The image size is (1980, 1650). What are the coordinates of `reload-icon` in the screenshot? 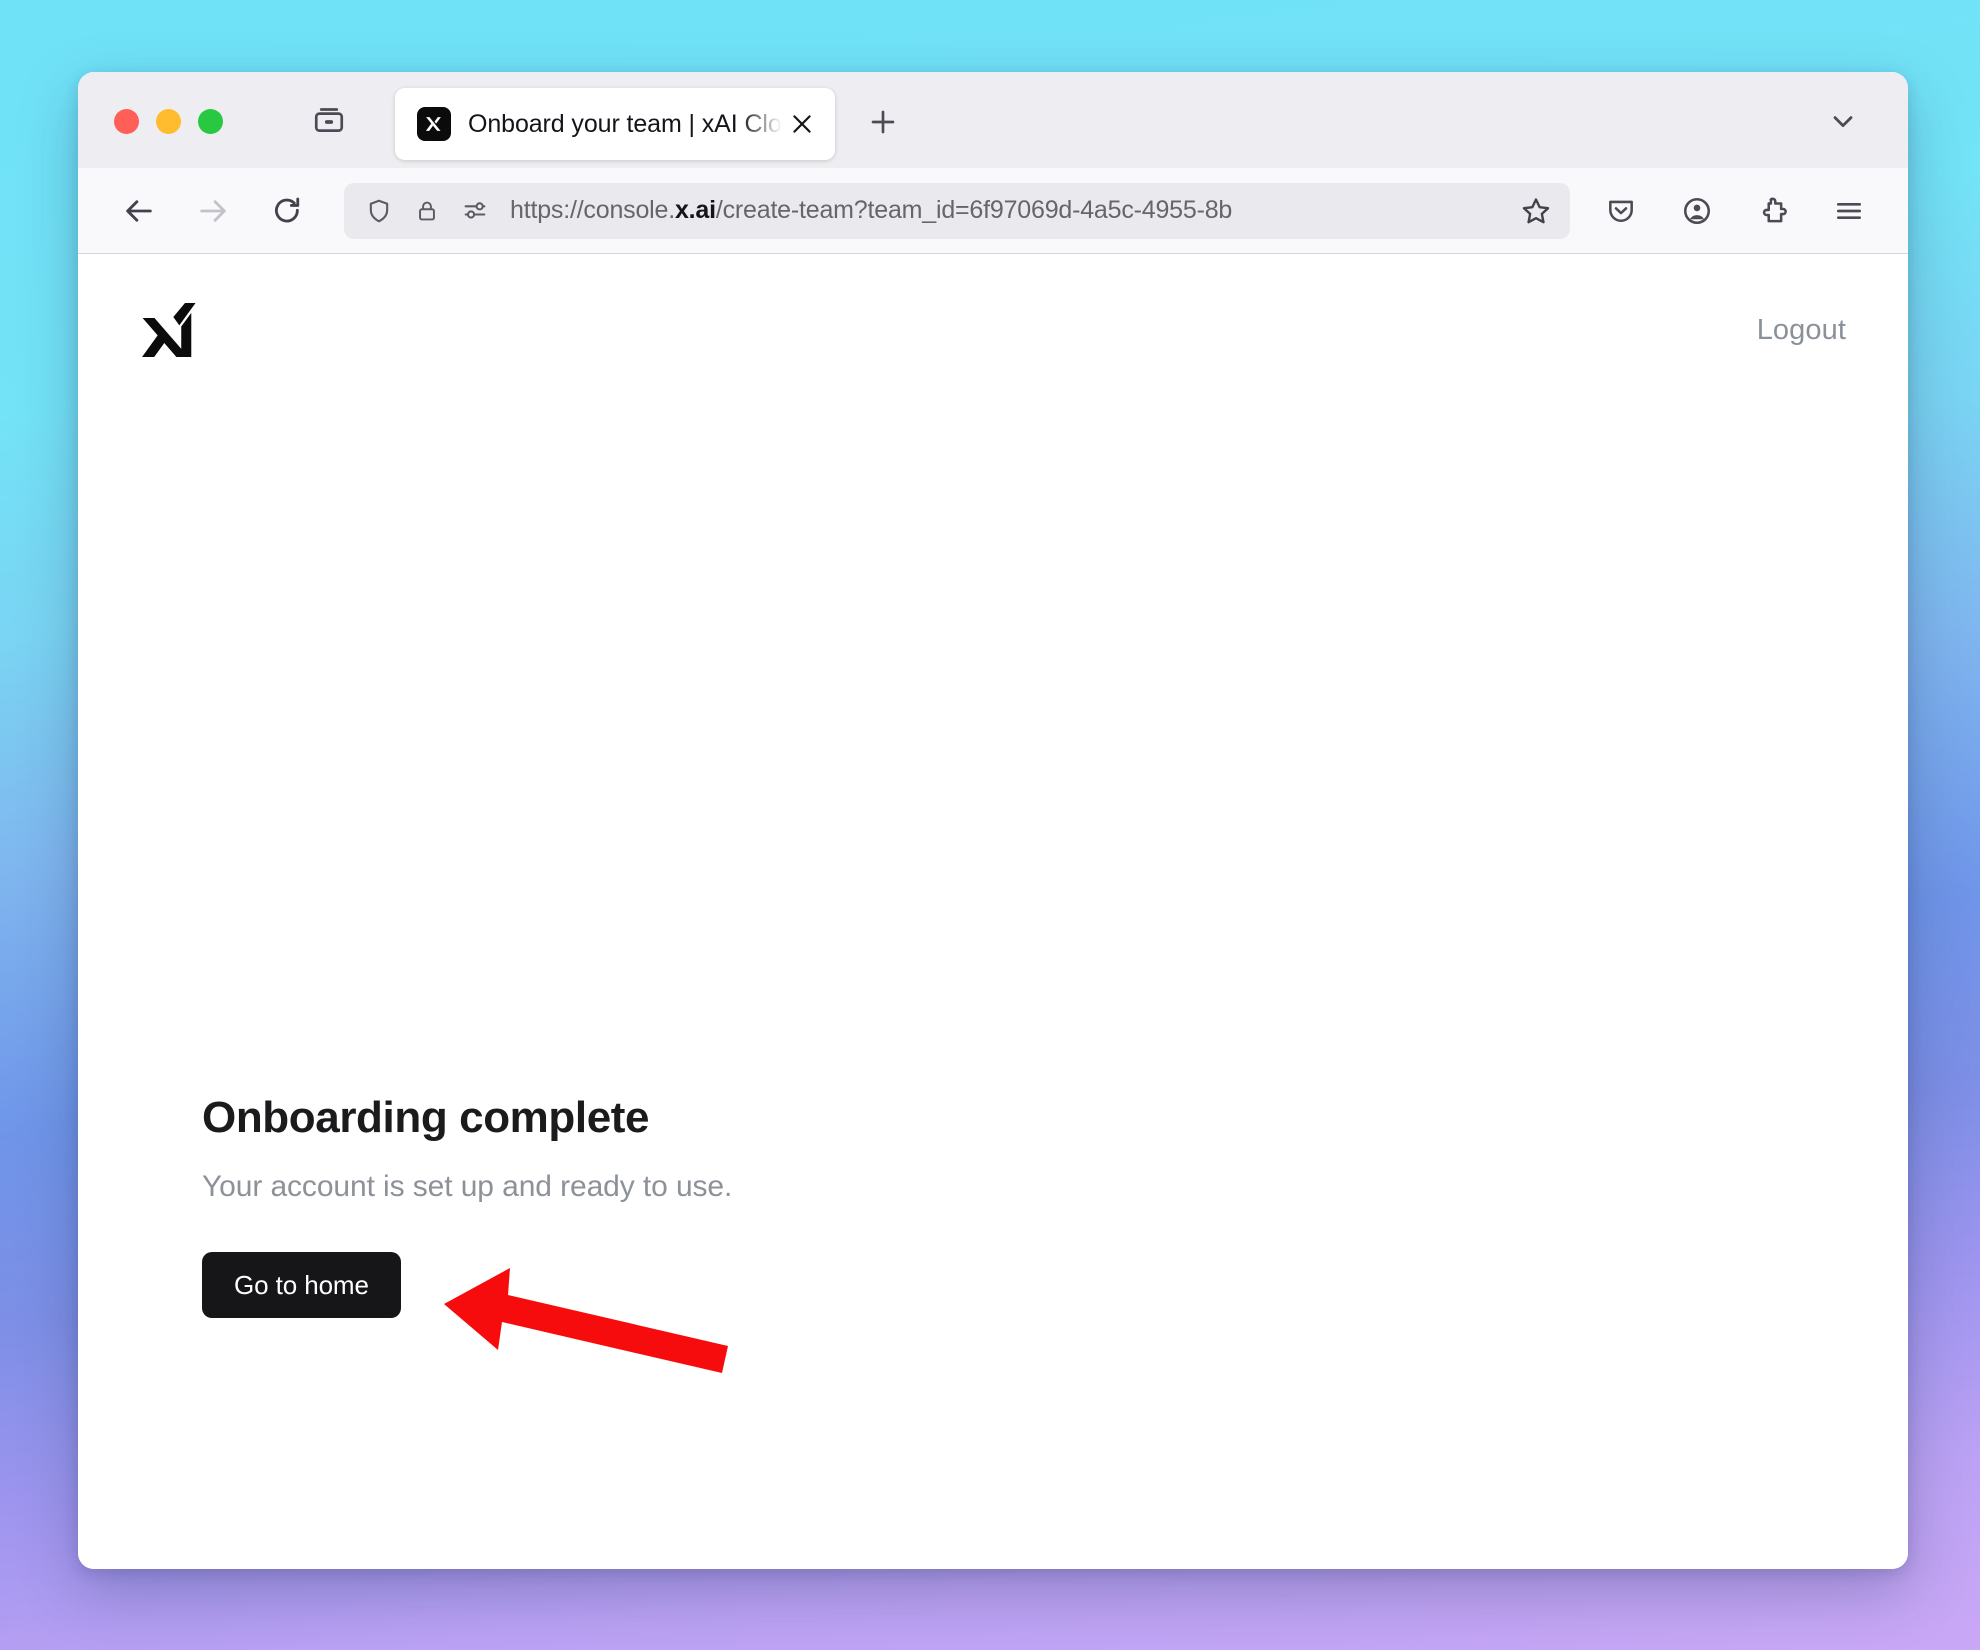 It's located at (287, 211).